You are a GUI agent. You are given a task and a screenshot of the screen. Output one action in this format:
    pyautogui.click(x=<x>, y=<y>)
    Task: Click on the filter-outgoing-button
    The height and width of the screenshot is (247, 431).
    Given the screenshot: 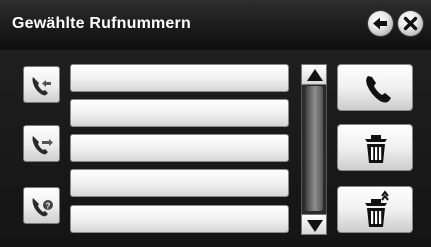 What is the action you would take?
    pyautogui.click(x=41, y=143)
    